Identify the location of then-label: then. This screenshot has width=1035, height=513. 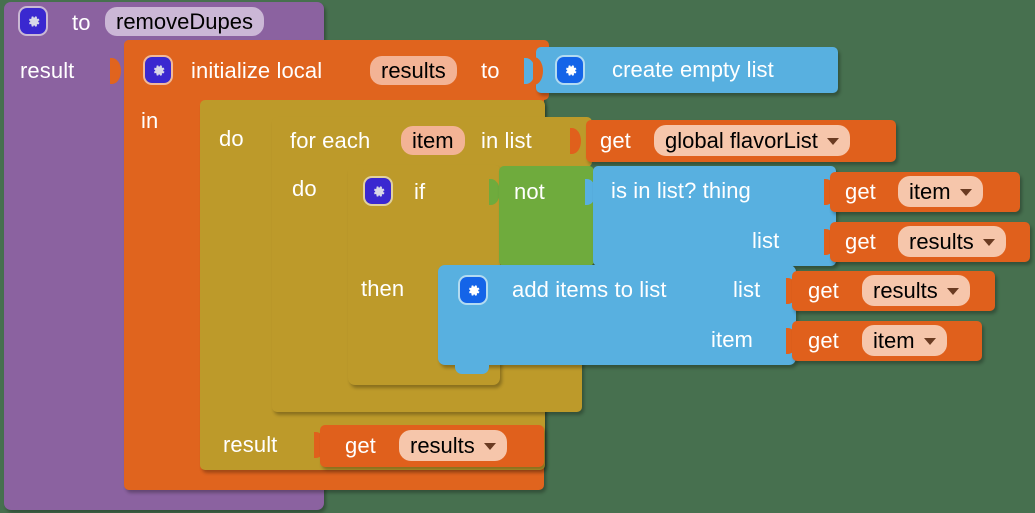
(383, 288).